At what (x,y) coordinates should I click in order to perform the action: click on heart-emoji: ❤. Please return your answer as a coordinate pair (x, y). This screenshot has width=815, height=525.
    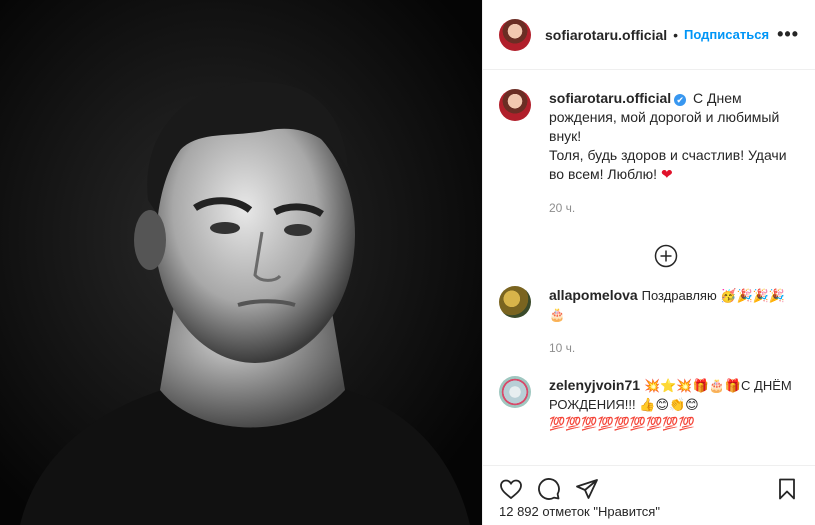
    Looking at the image, I should click on (666, 174).